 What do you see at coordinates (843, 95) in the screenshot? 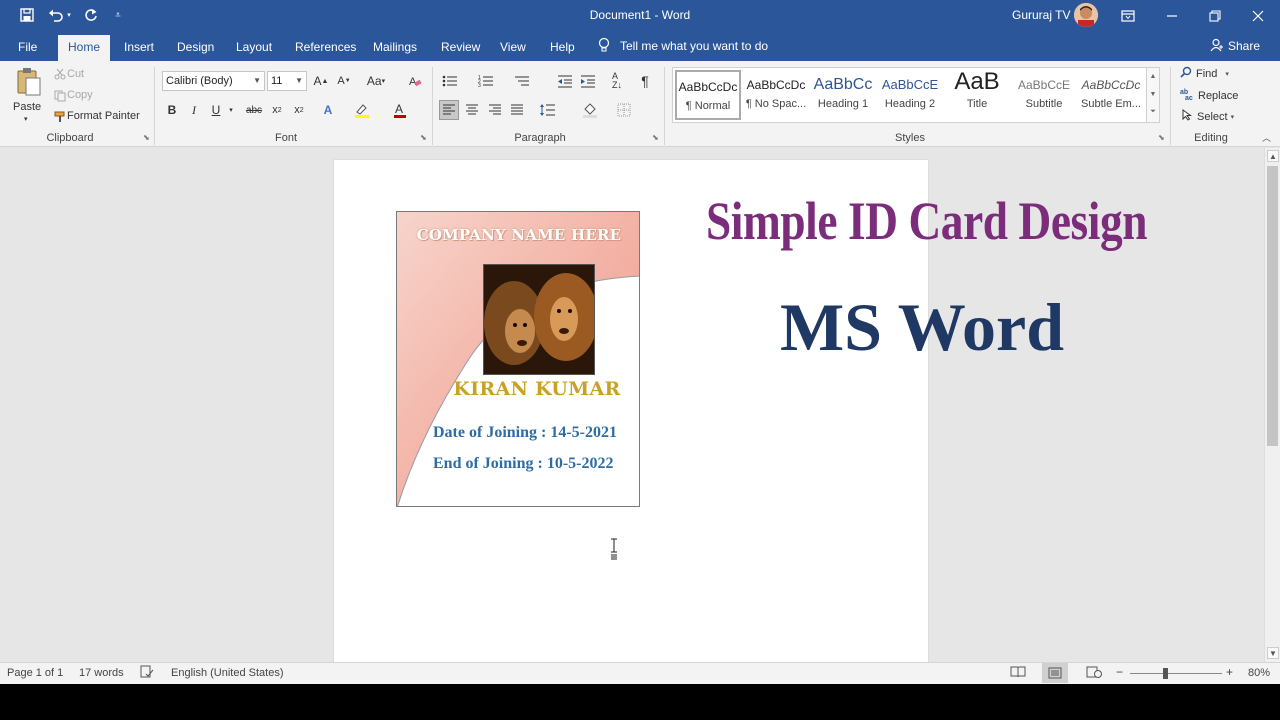
I see `style-heading-1: AaBbCc Heading 1` at bounding box center [843, 95].